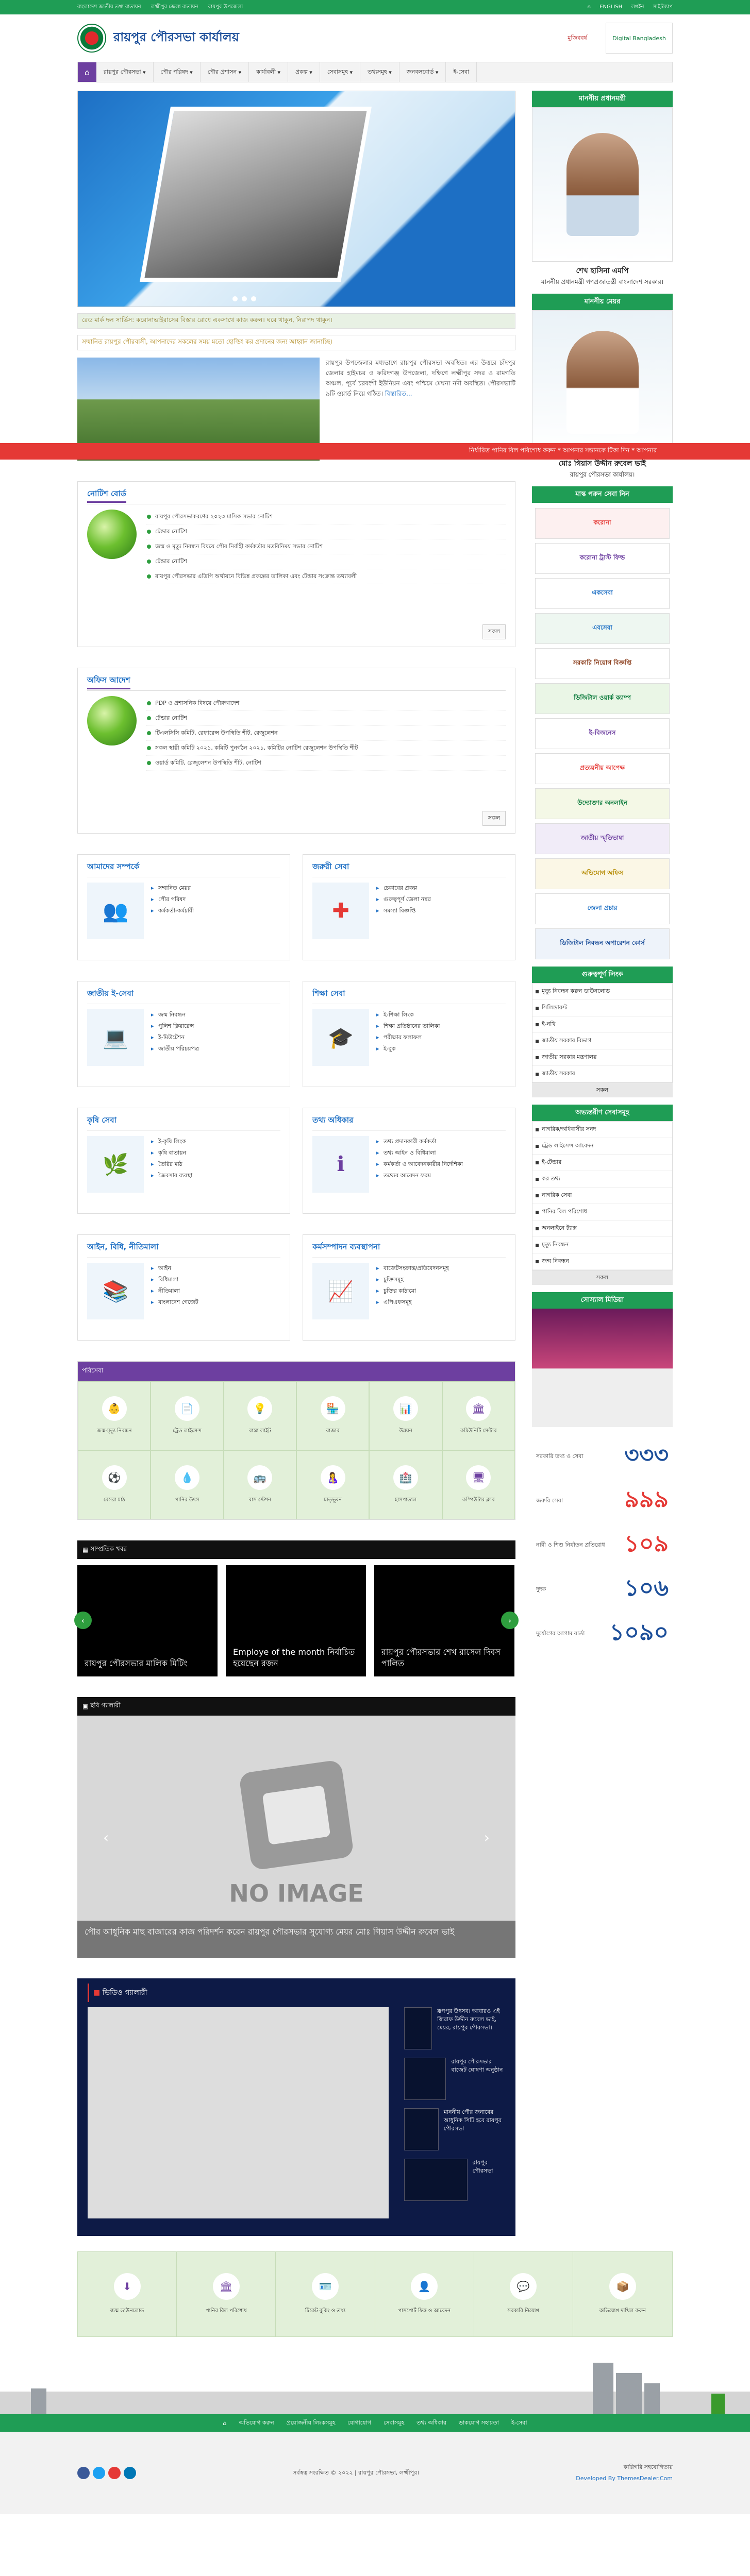 The image size is (750, 2576). Describe the element at coordinates (602, 1245) in the screenshot. I see `list-item: মৃত্যু নিবন্ধন` at that location.